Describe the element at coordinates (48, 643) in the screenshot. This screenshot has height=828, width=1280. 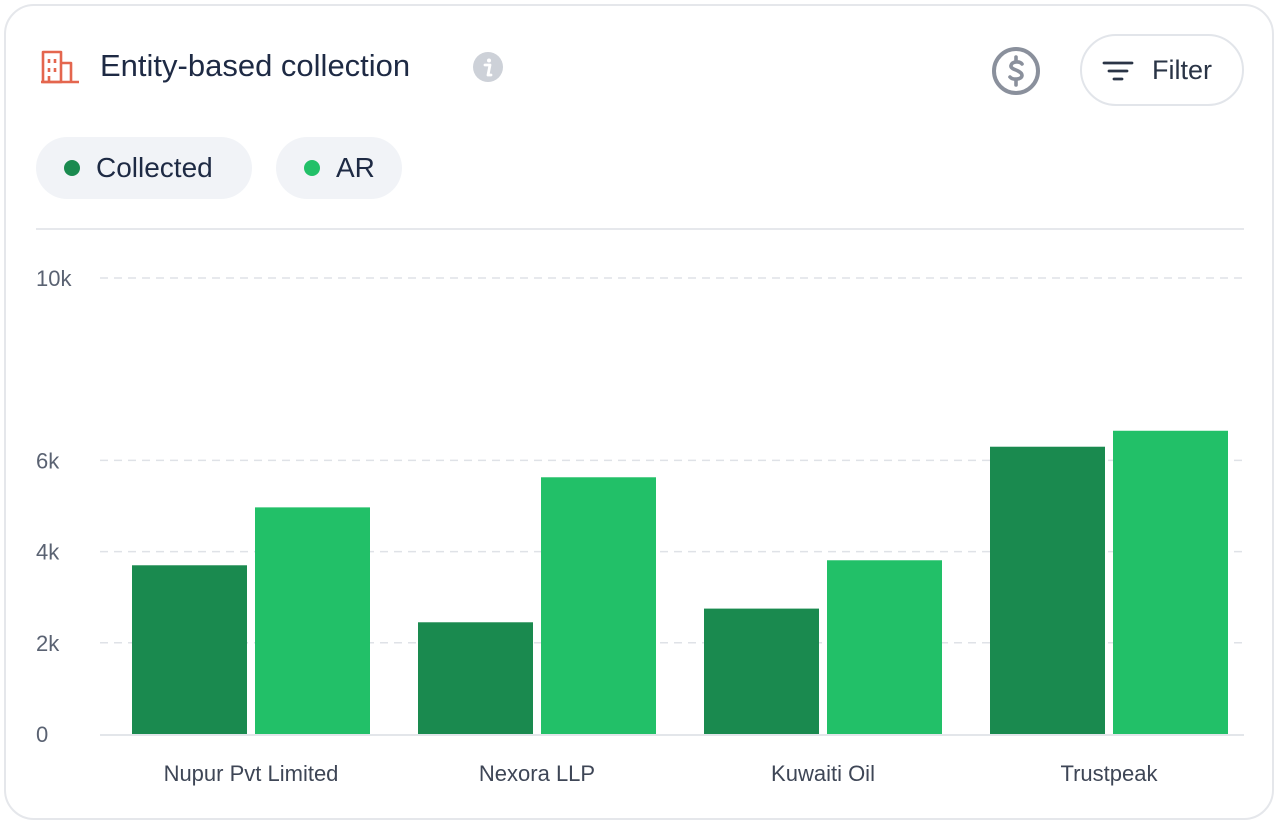
I see `y-tick-label-2k: 2k` at that location.